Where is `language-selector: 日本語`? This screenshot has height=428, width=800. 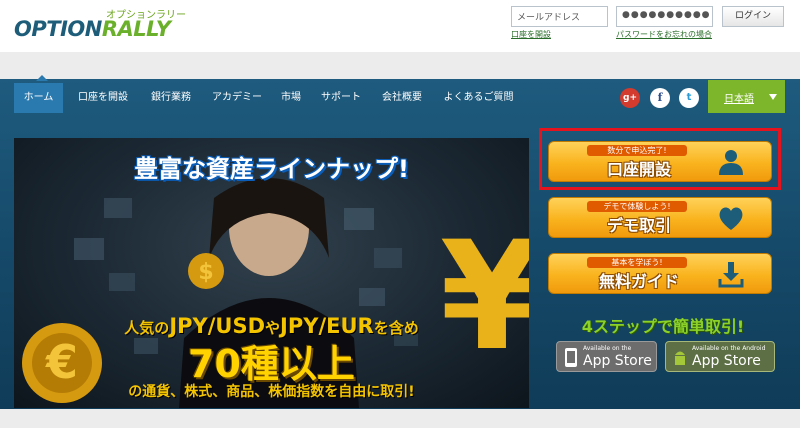
language-selector: 日本語 is located at coordinates (746, 96).